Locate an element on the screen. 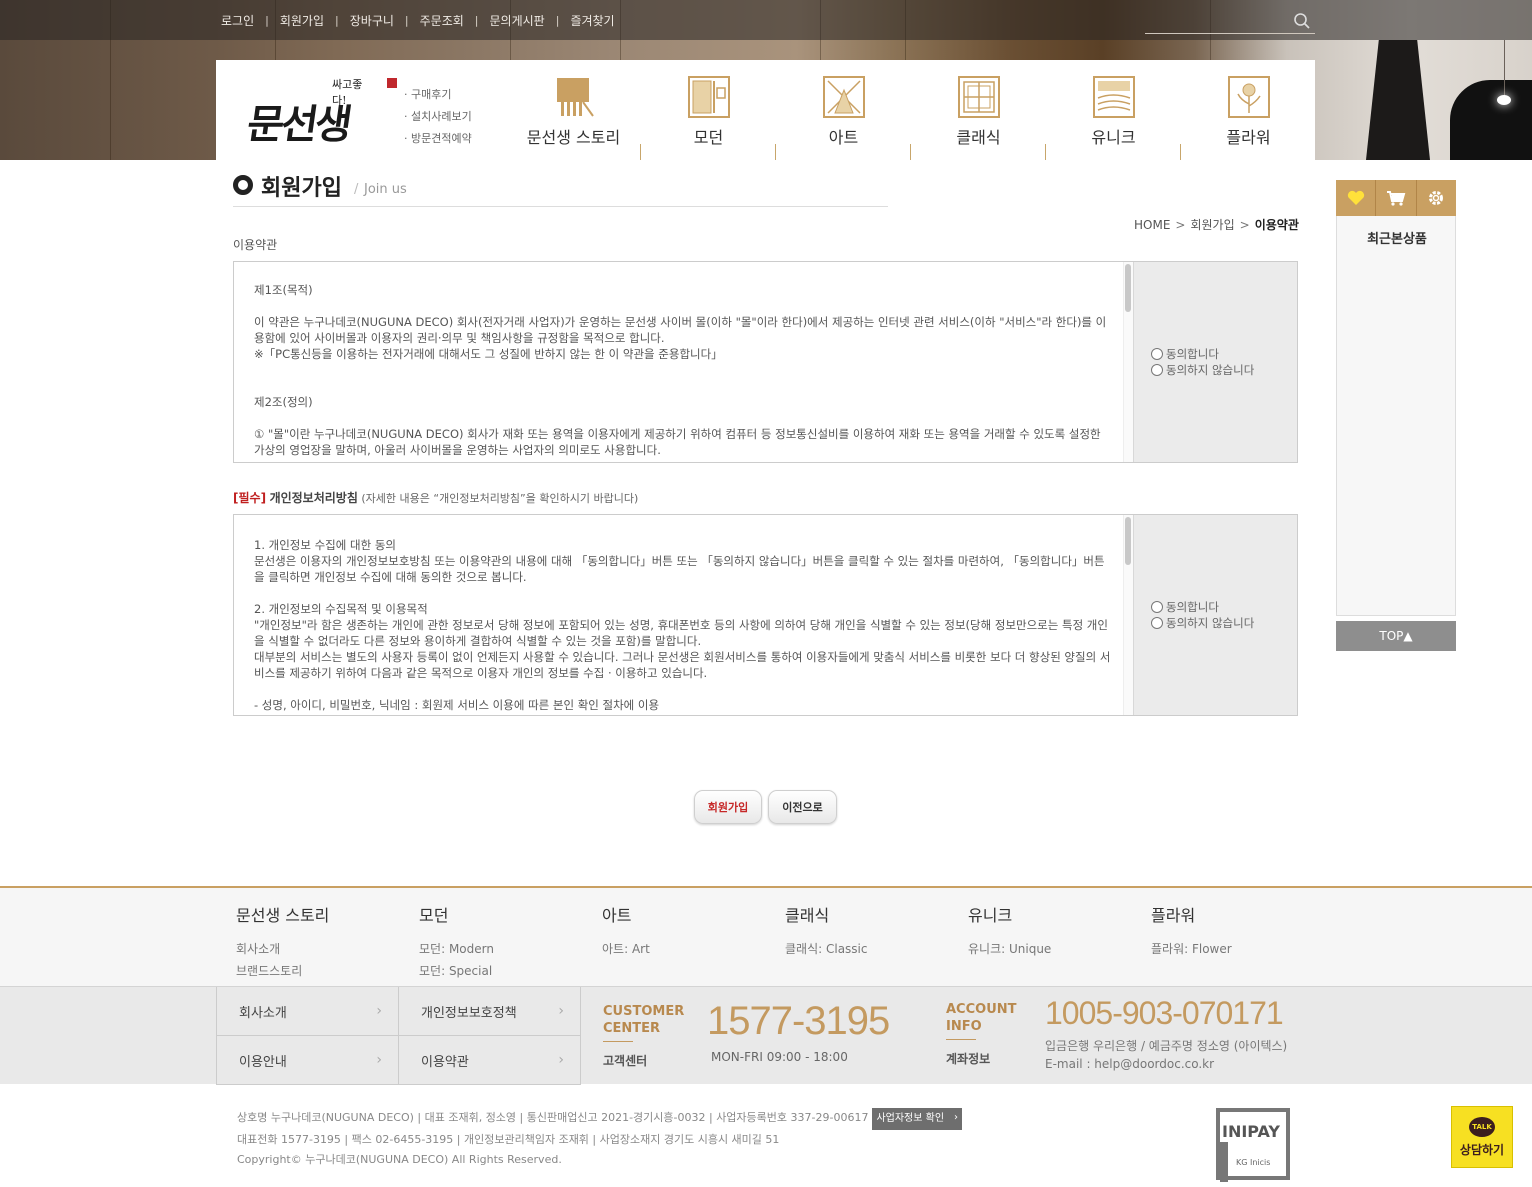 This screenshot has height=1187, width=1532. sub-links: · 구매후기 · 설치사례보기 · 방문견적예약 is located at coordinates (438, 117).